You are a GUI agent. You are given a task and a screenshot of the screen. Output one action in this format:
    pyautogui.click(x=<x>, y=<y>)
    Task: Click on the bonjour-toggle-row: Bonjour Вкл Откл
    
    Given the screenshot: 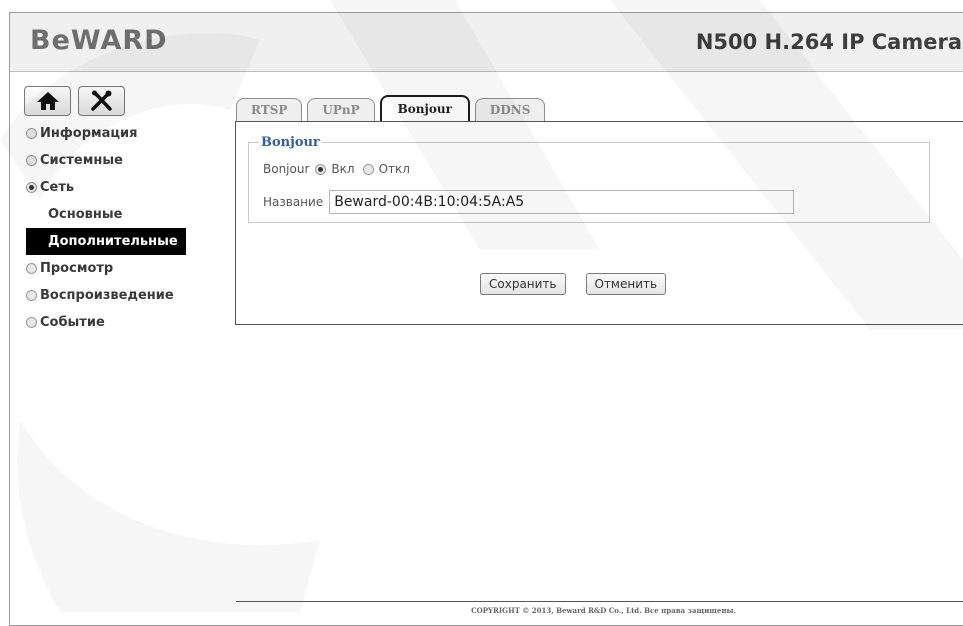 What is the action you would take?
    pyautogui.click(x=340, y=169)
    